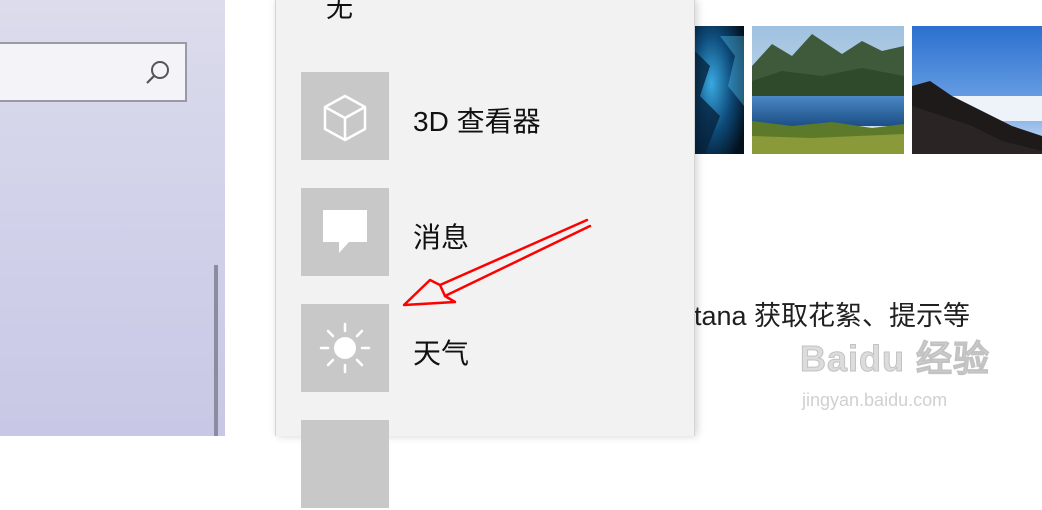  I want to click on partial-app-icon, so click(345, 464).